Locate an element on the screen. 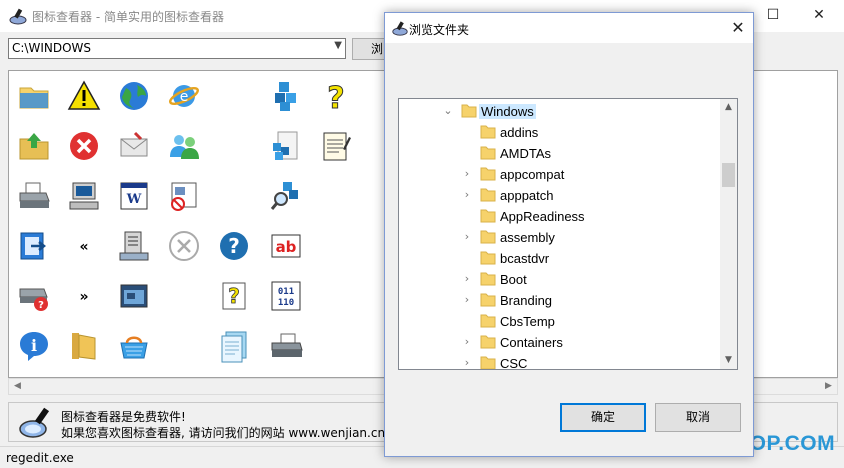 The image size is (844, 468). tree-row: › CSC is located at coordinates (559, 361).